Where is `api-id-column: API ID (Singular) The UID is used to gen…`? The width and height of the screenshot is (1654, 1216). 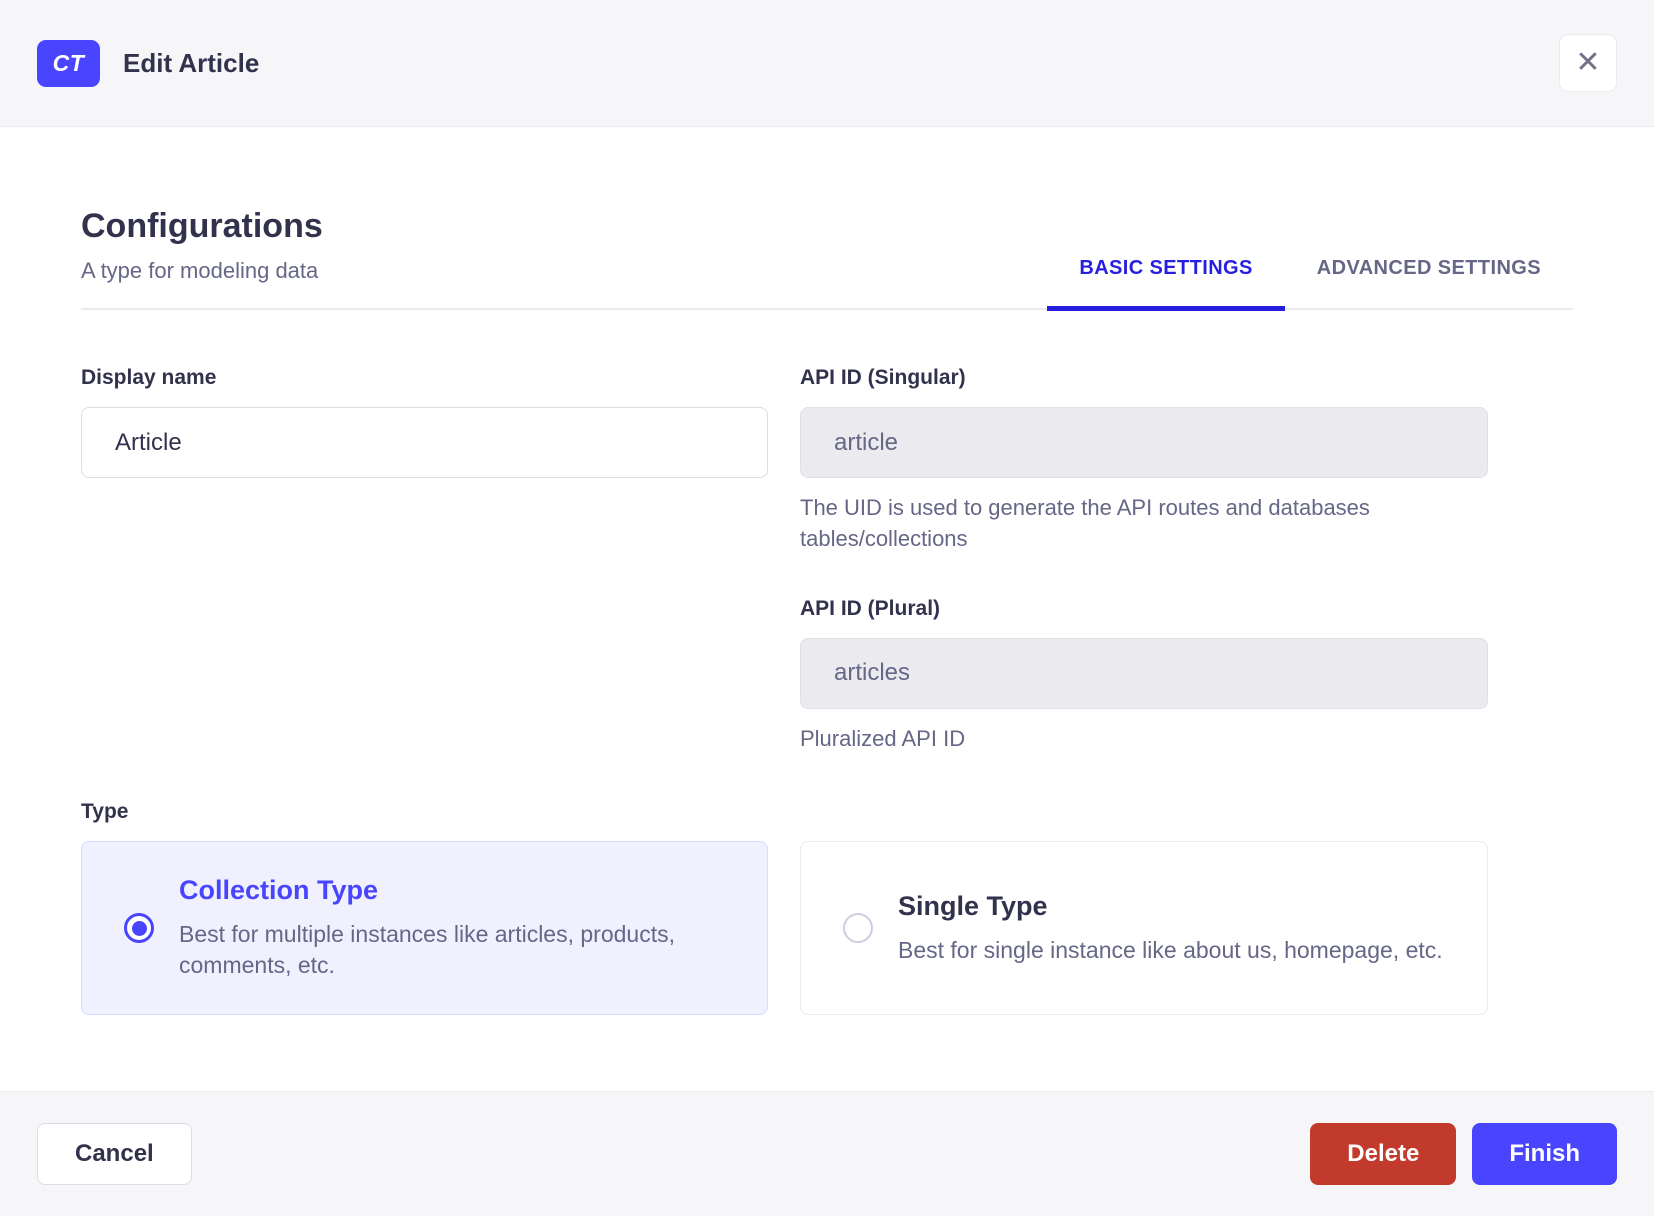
api-id-column: API ID (Singular) The UID is used to gen… is located at coordinates (1144, 560).